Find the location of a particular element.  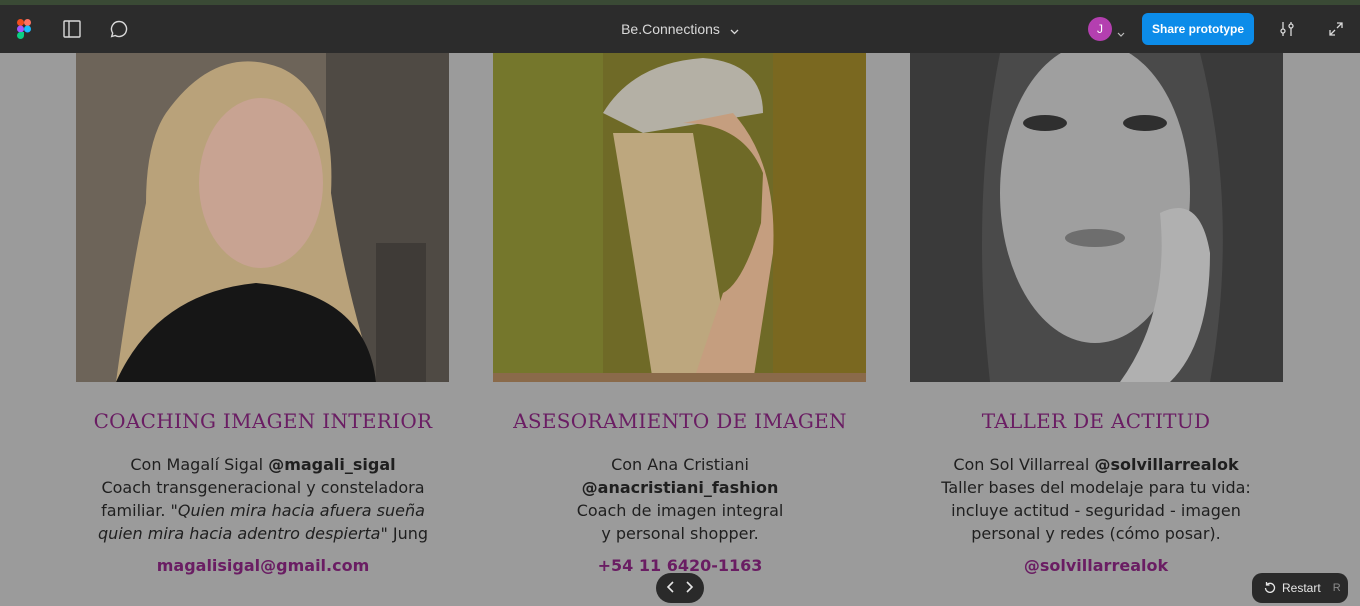

restart-button: Restart R is located at coordinates (1300, 588).